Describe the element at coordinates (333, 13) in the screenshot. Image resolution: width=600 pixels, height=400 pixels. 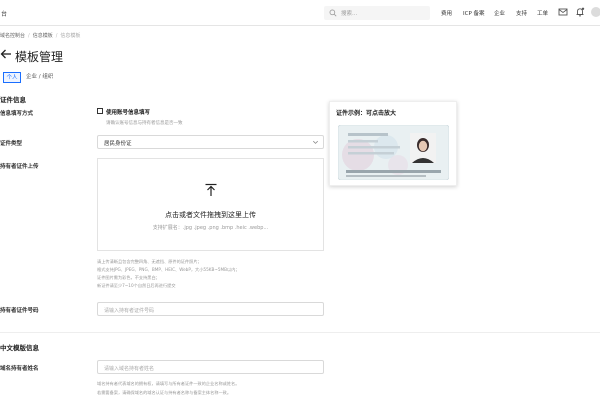
I see `search-icon` at that location.